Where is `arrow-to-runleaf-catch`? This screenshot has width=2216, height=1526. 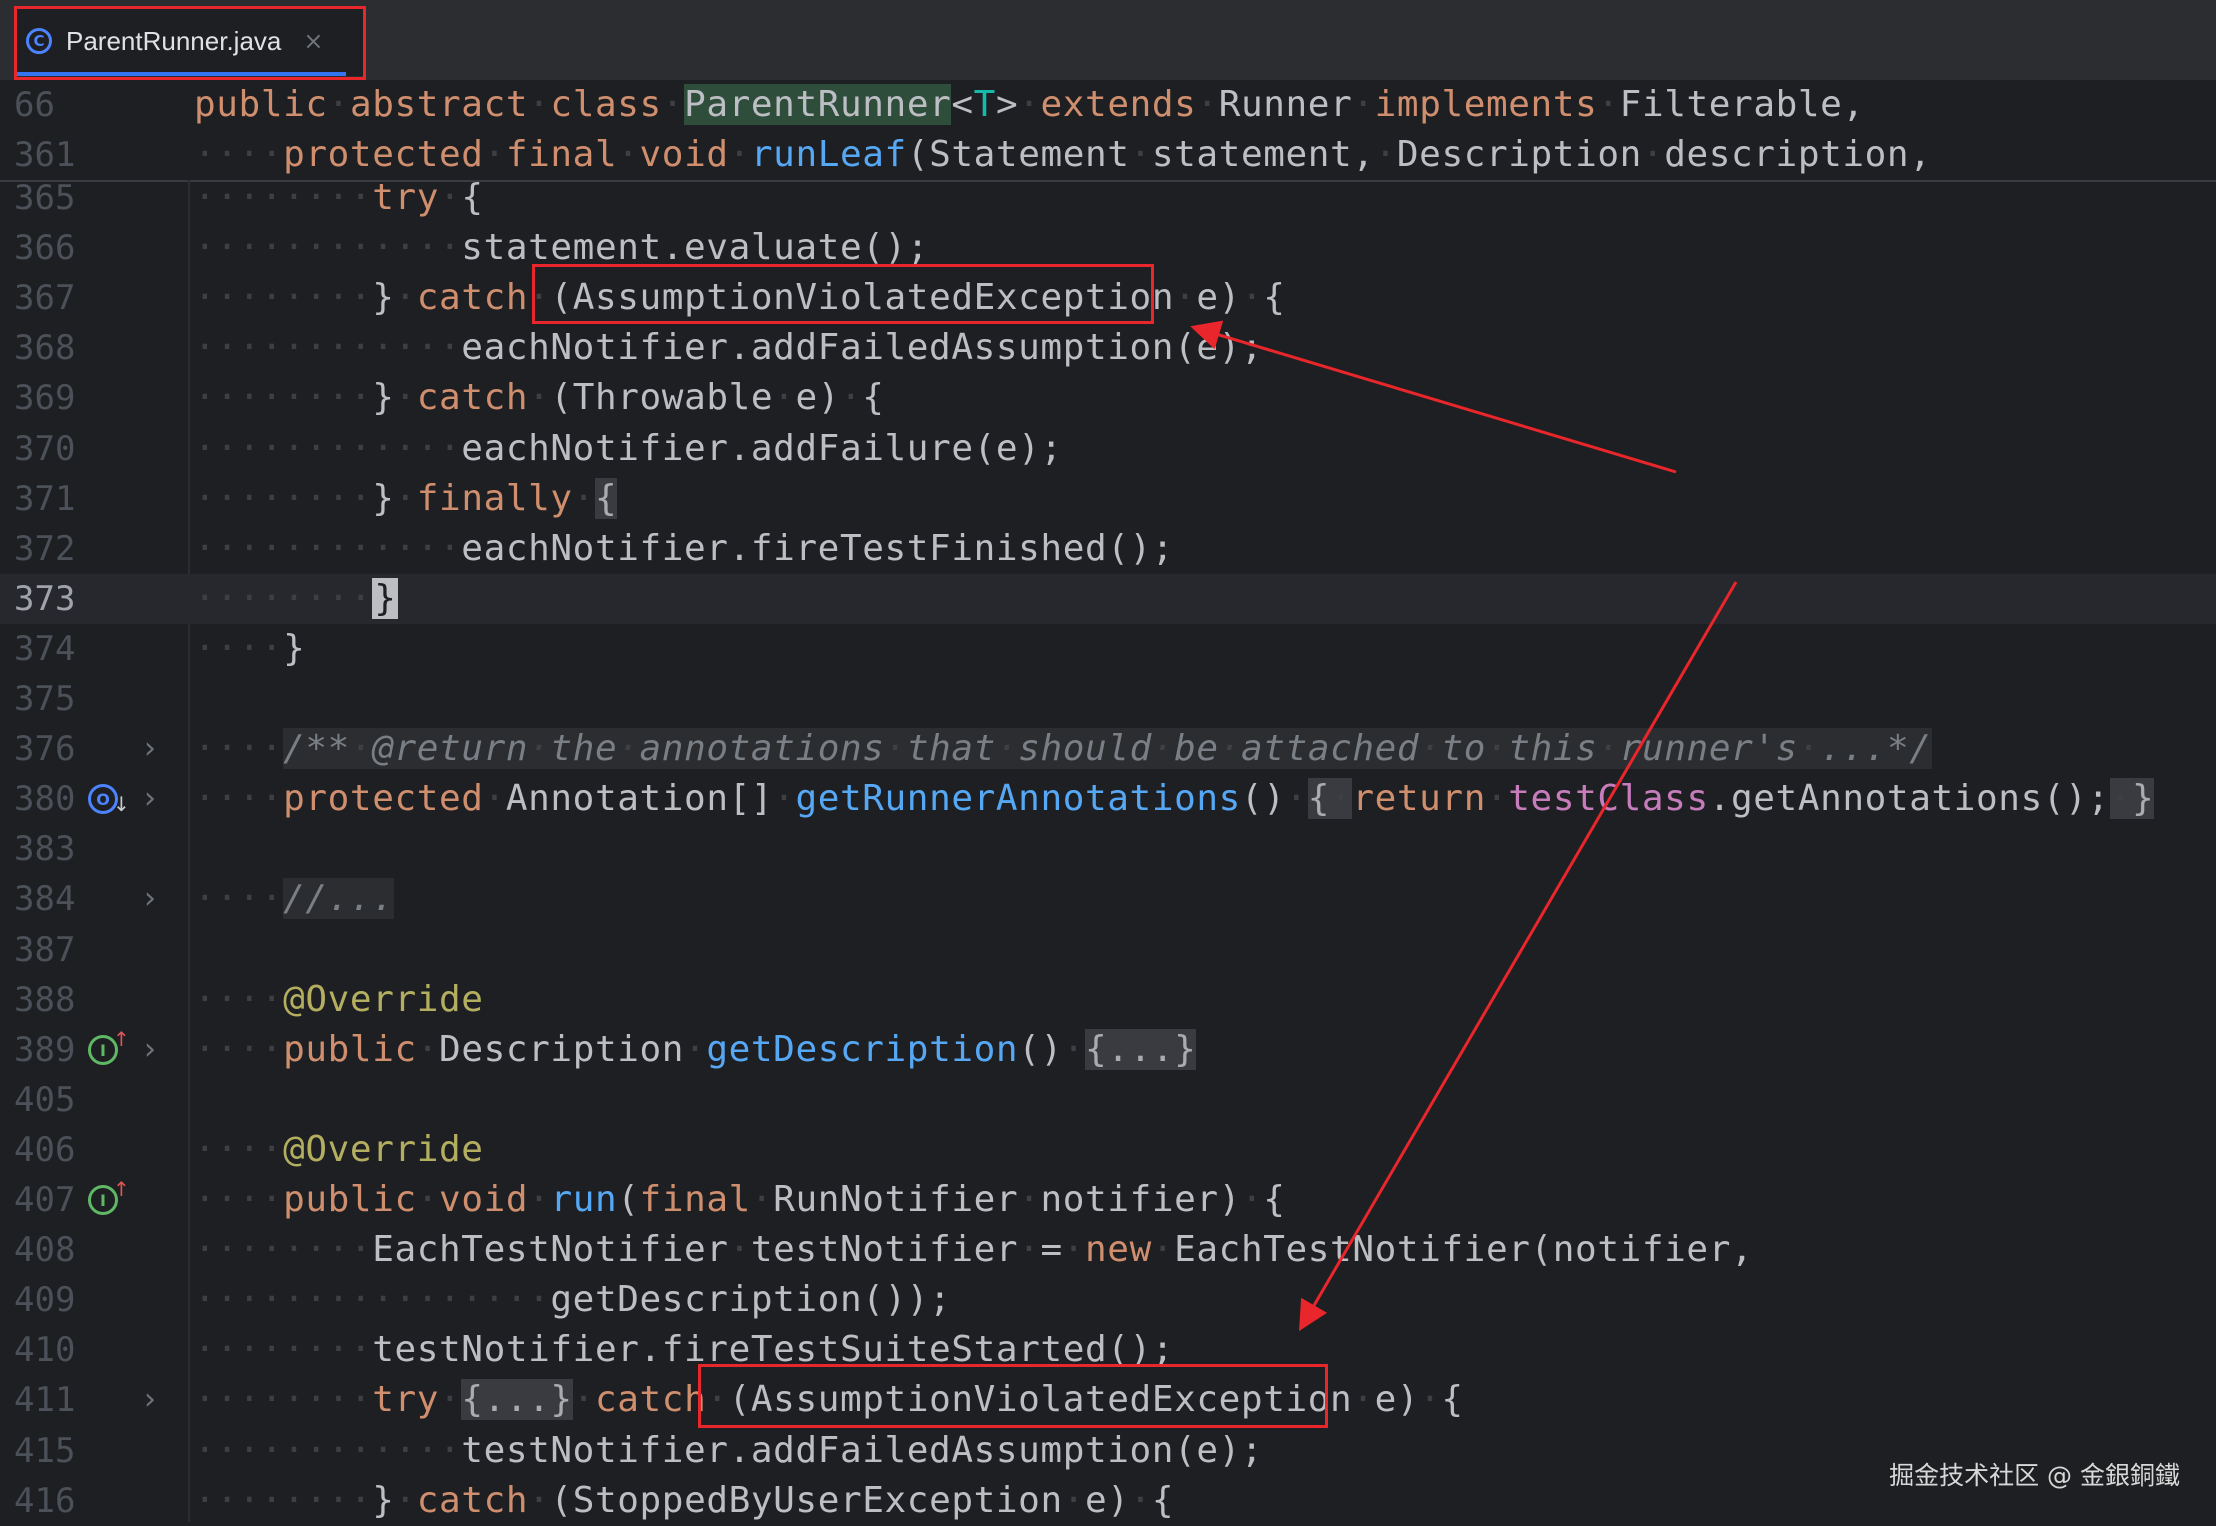 arrow-to-runleaf-catch is located at coordinates (1433, 397).